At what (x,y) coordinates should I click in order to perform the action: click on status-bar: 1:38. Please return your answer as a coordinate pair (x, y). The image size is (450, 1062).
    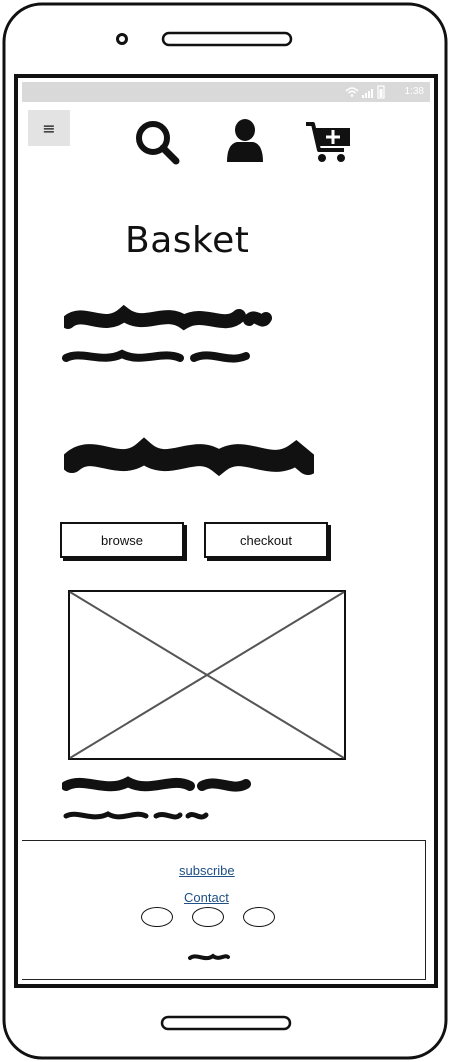
    Looking at the image, I should click on (226, 92).